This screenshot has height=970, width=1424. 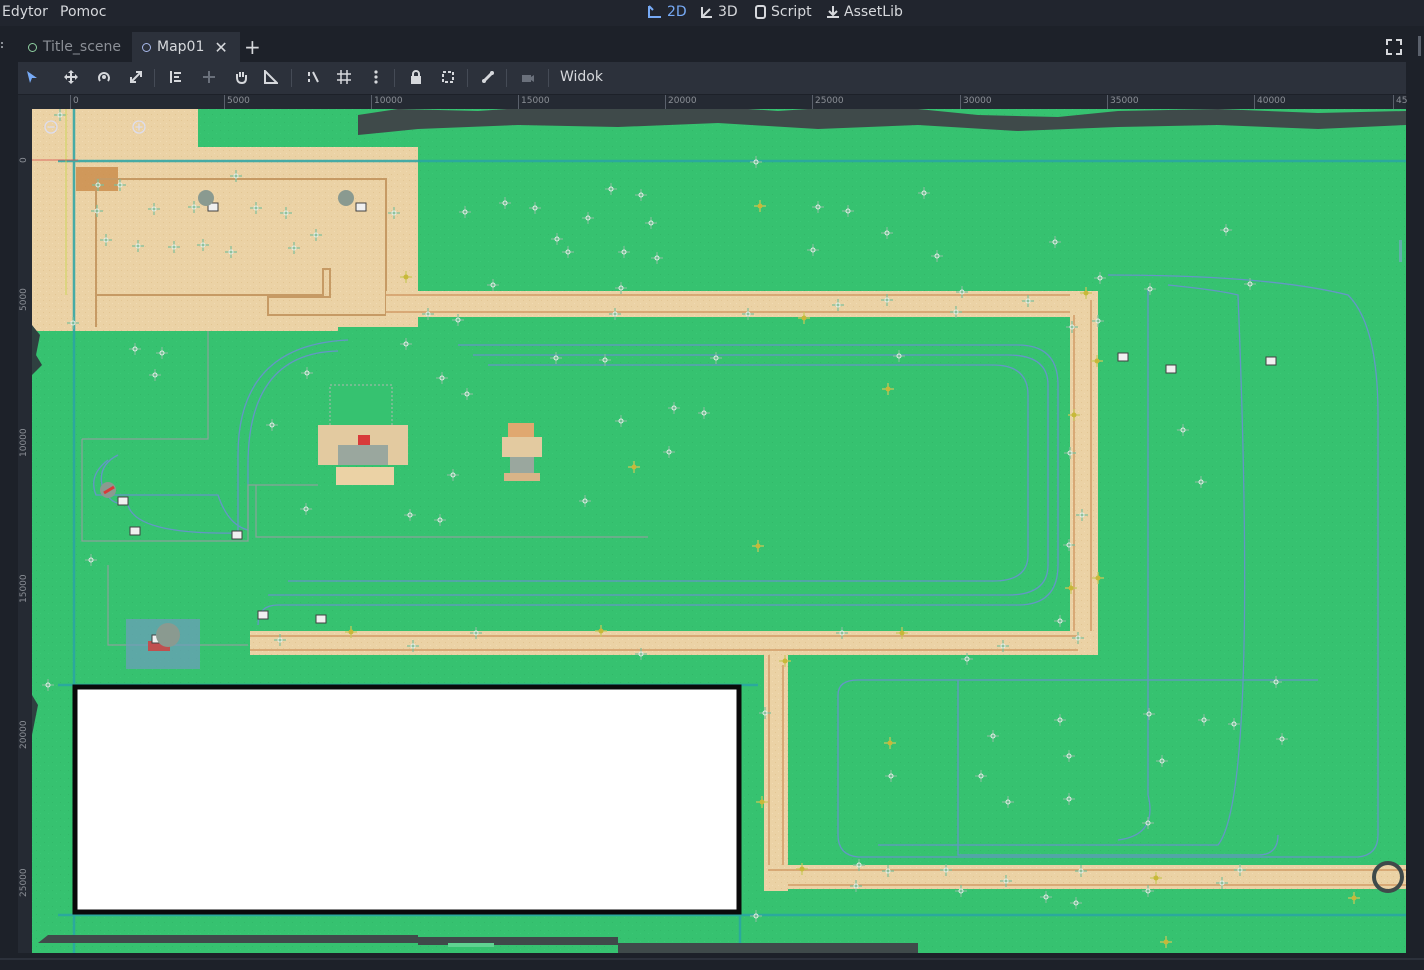 I want to click on bottom-panel-edge, so click(x=712, y=964).